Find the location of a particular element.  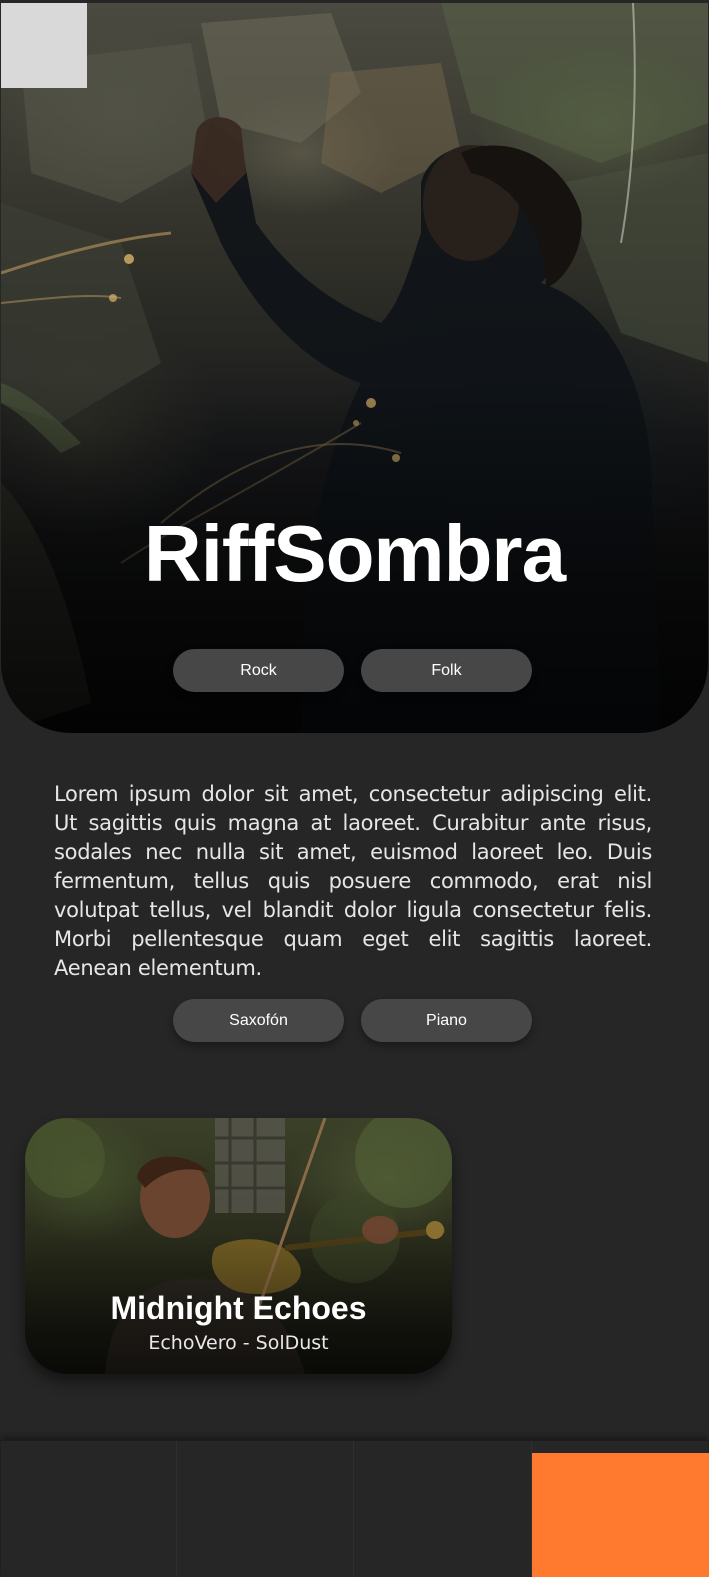

instrument-tag-piano: Piano is located at coordinates (446, 1020).